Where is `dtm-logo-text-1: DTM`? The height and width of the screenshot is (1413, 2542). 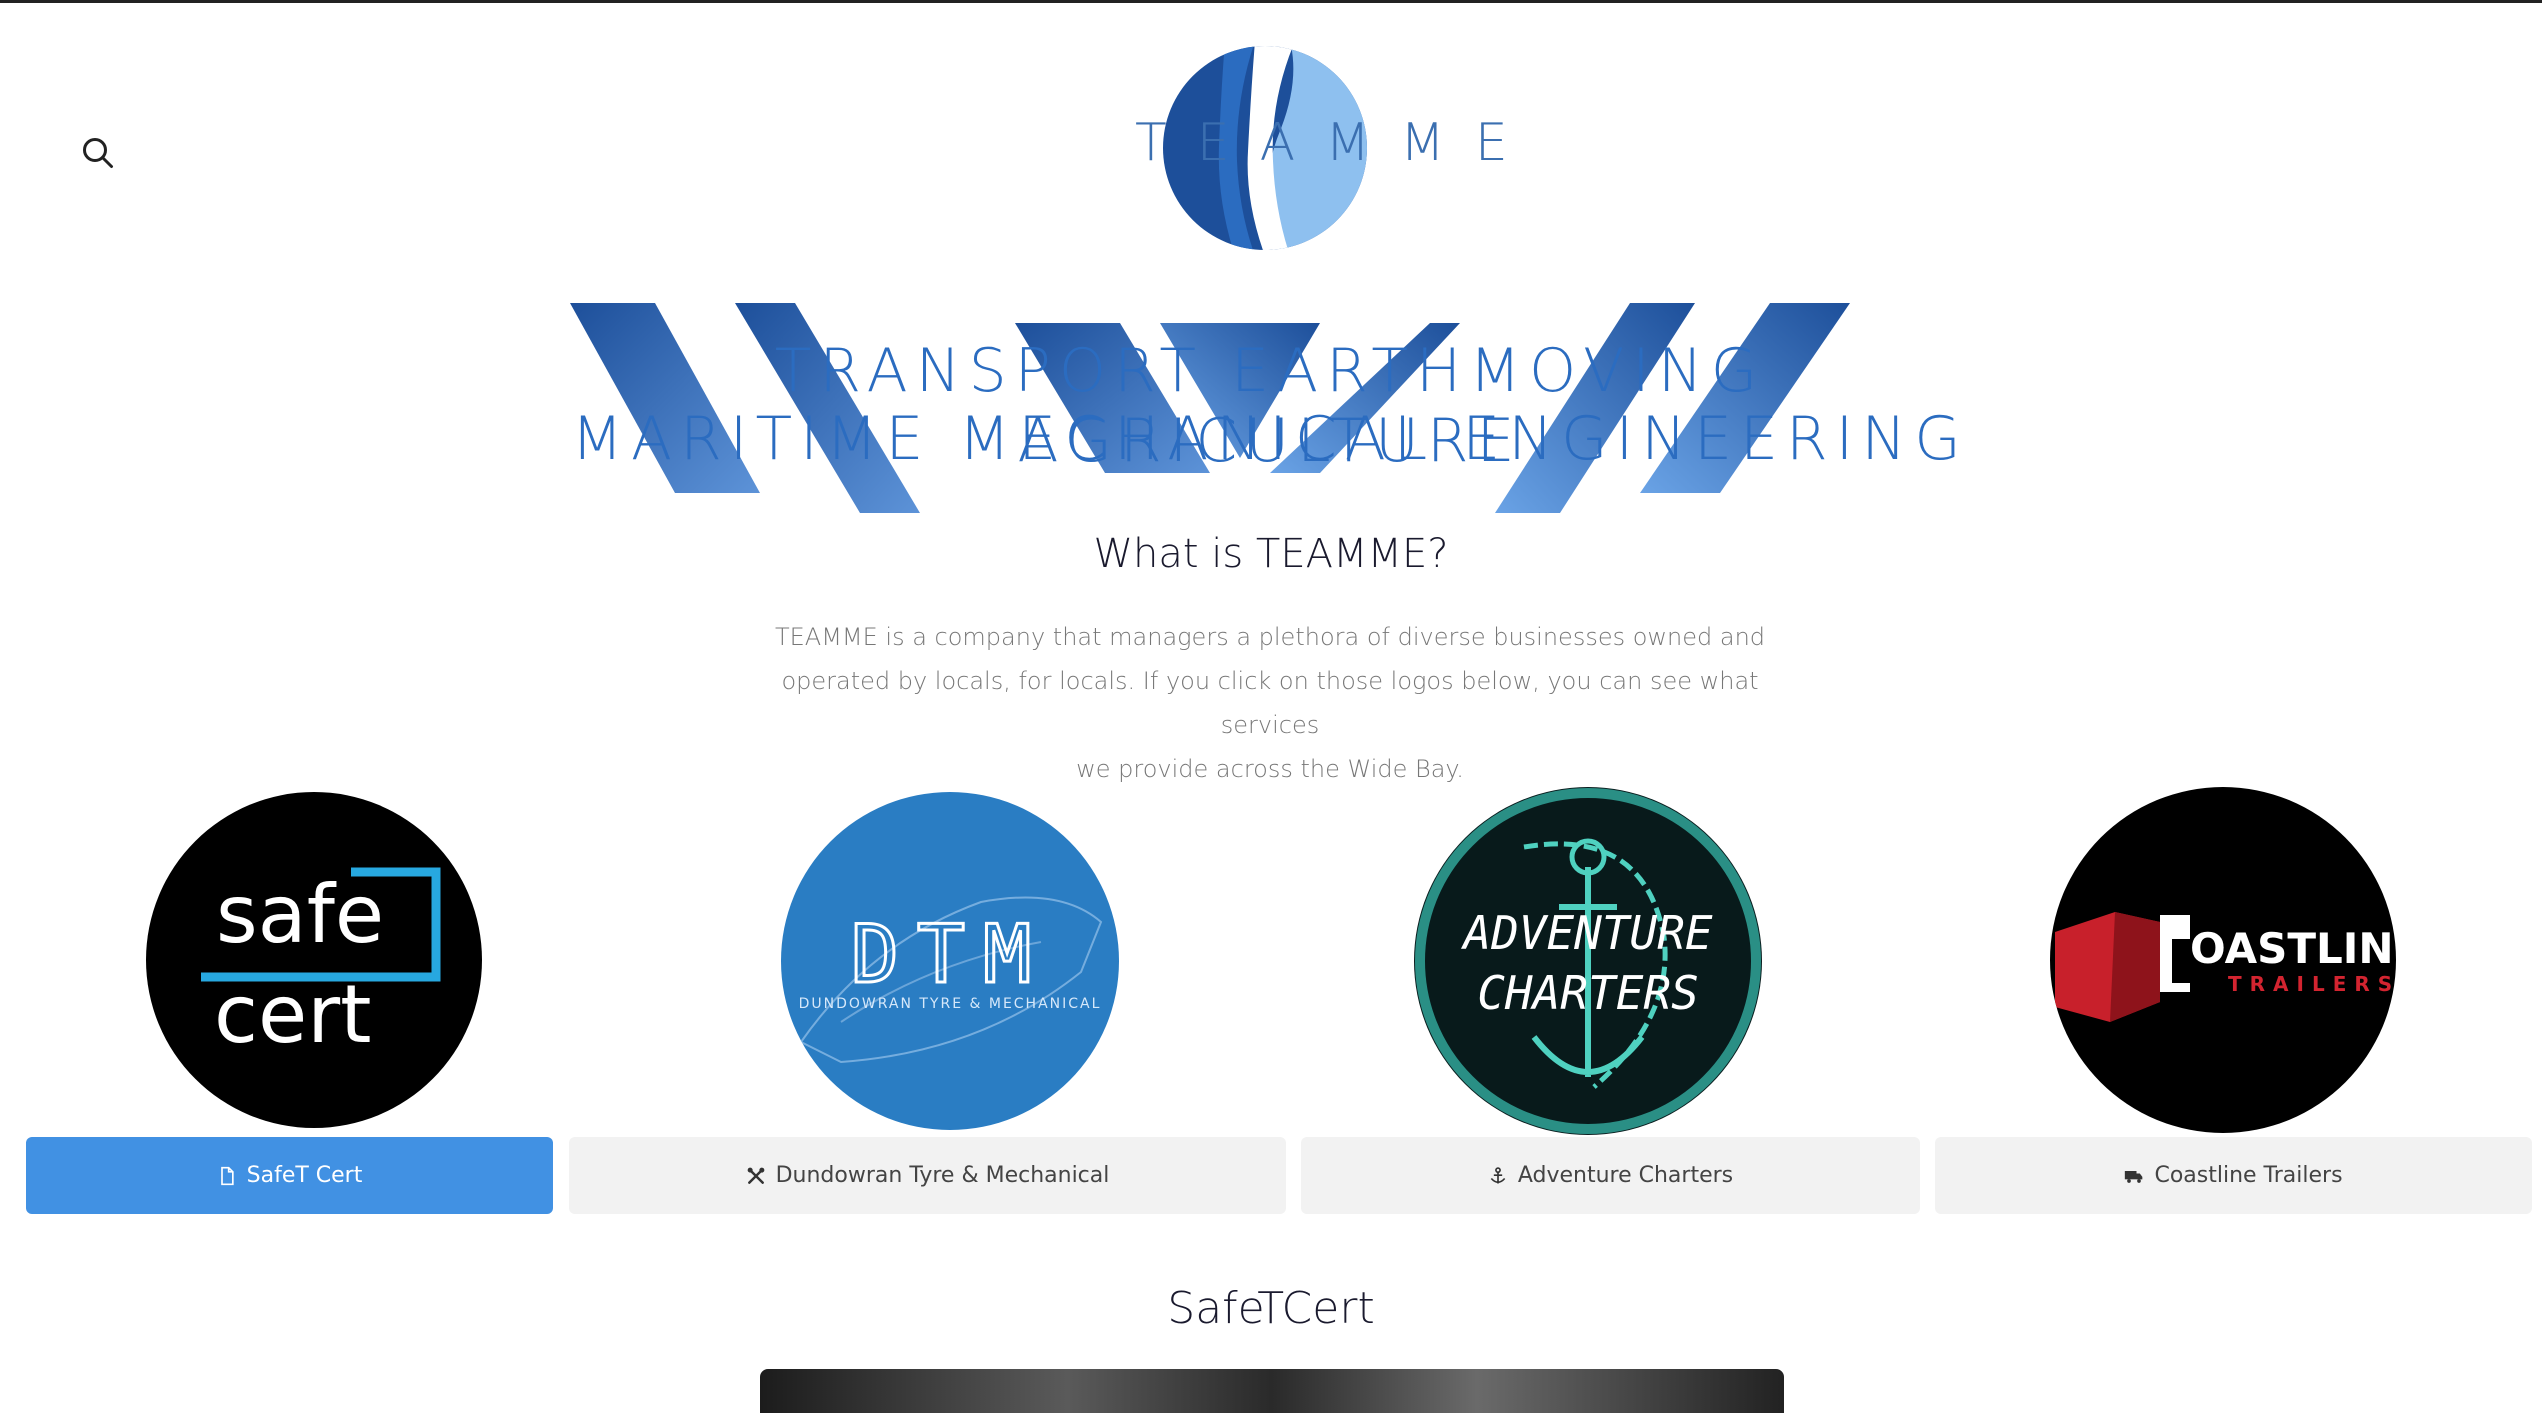
dtm-logo-text-1: DTM is located at coordinates (950, 954).